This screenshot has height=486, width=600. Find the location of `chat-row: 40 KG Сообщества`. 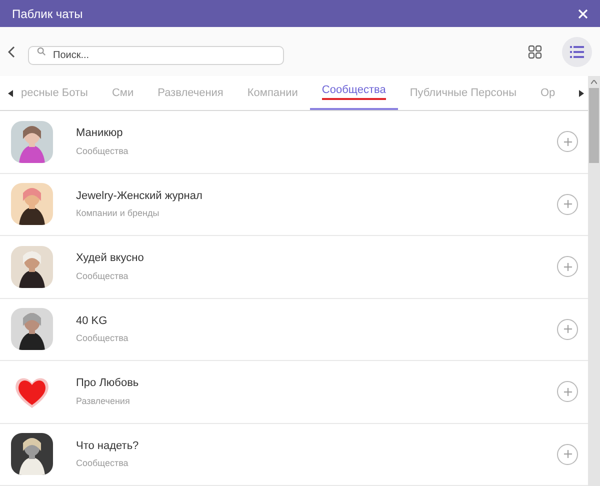

chat-row: 40 KG Сообщества is located at coordinates (294, 329).